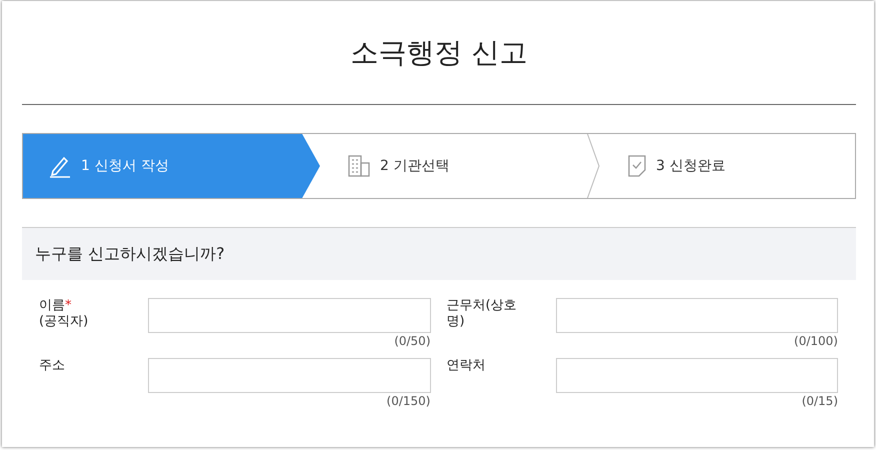  Describe the element at coordinates (408, 401) in the screenshot. I see `character-counter: (0/150)` at that location.